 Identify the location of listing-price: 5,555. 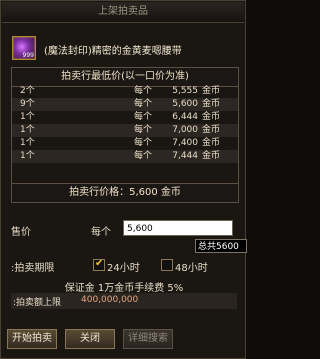
(185, 91).